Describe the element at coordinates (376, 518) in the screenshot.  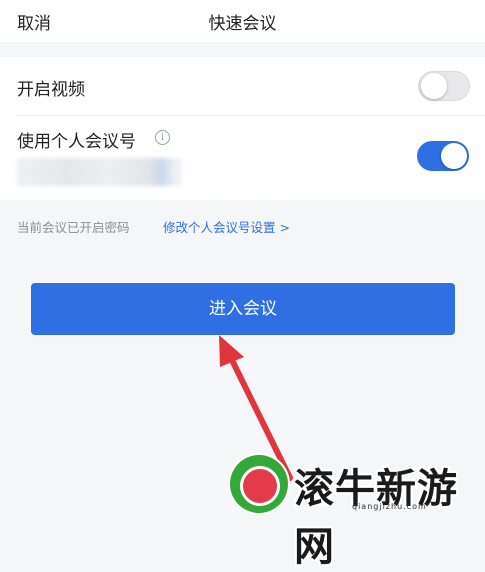
I see `watermark-text: 滚牛新游网` at that location.